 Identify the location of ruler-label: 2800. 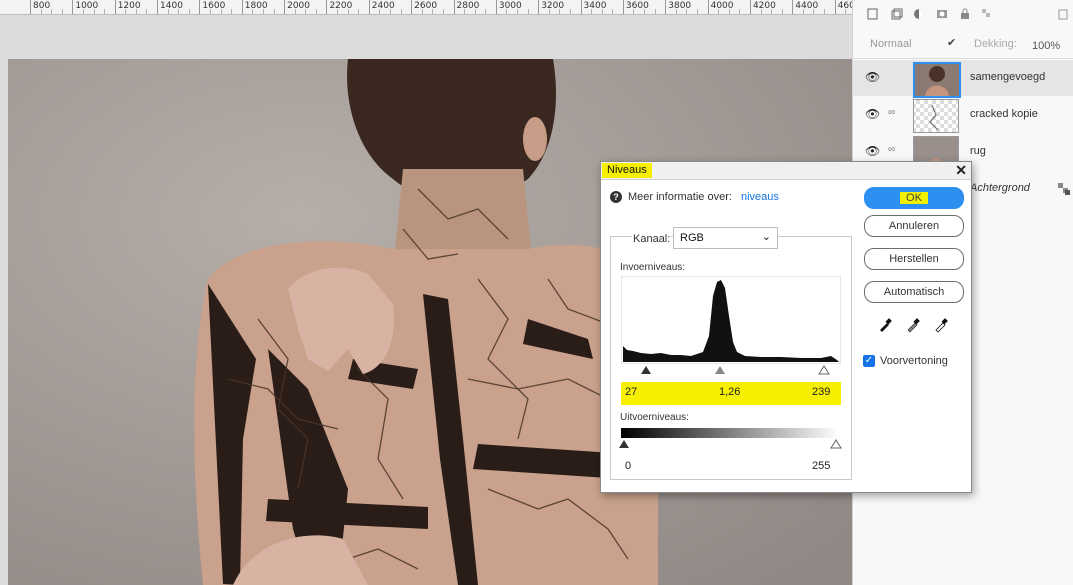
(468, 6).